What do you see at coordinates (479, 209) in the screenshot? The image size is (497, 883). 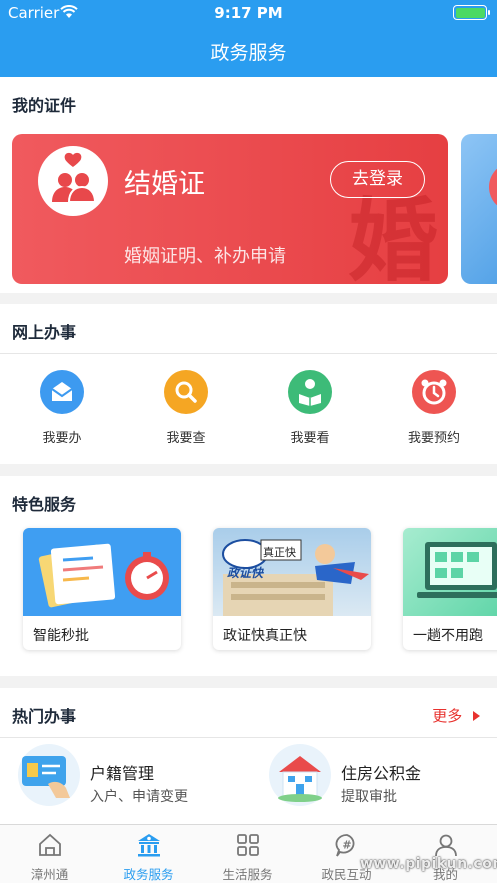 I see `next-certificate-card` at bounding box center [479, 209].